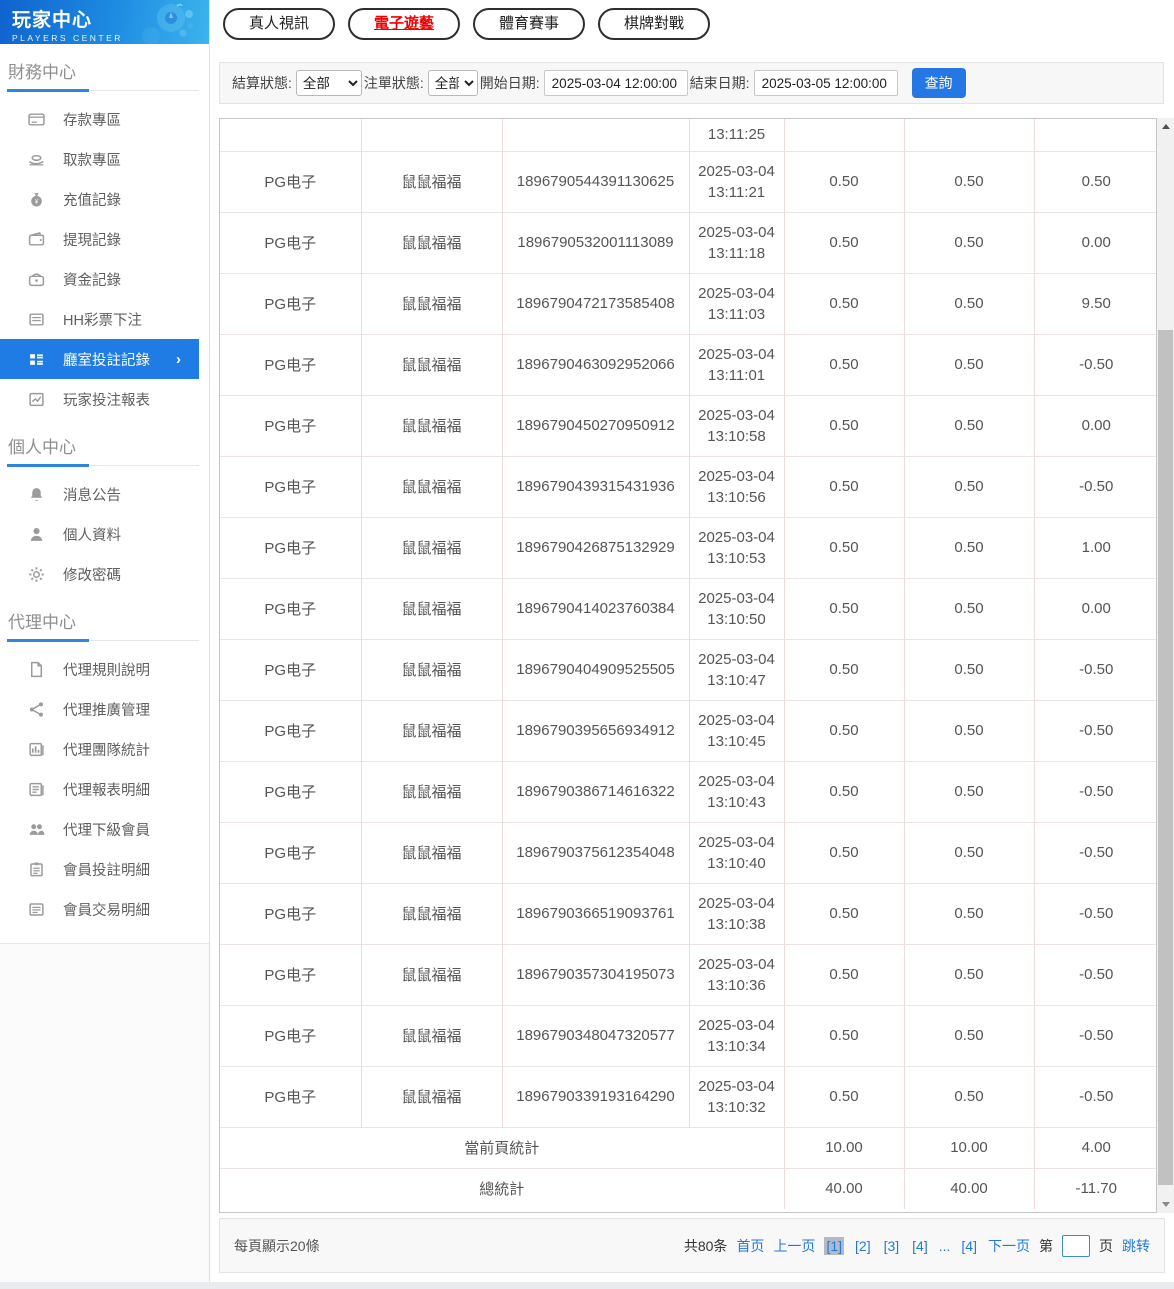 The width and height of the screenshot is (1174, 1289). What do you see at coordinates (596, 304) in the screenshot?
I see `cell-order-no: 1896790472173585408` at bounding box center [596, 304].